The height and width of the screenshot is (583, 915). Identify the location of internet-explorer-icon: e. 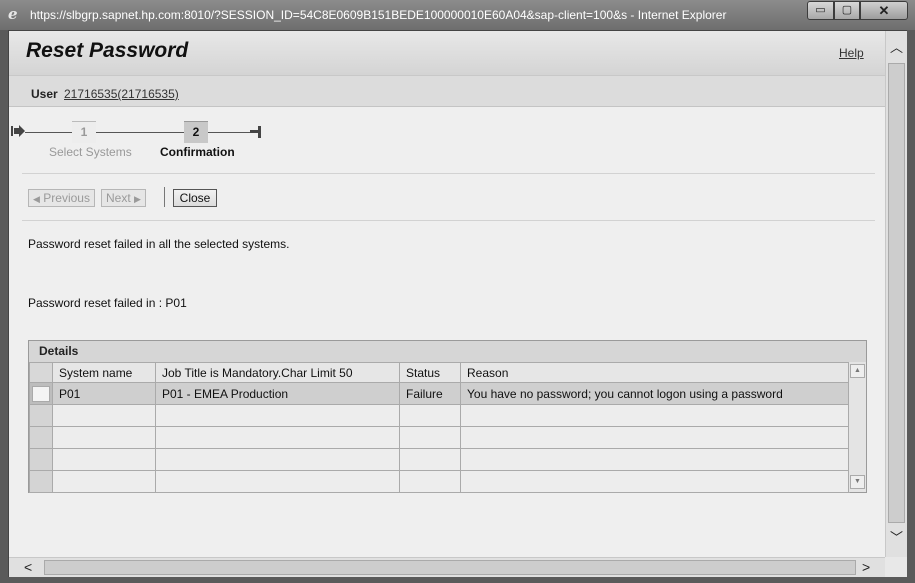
(13, 14).